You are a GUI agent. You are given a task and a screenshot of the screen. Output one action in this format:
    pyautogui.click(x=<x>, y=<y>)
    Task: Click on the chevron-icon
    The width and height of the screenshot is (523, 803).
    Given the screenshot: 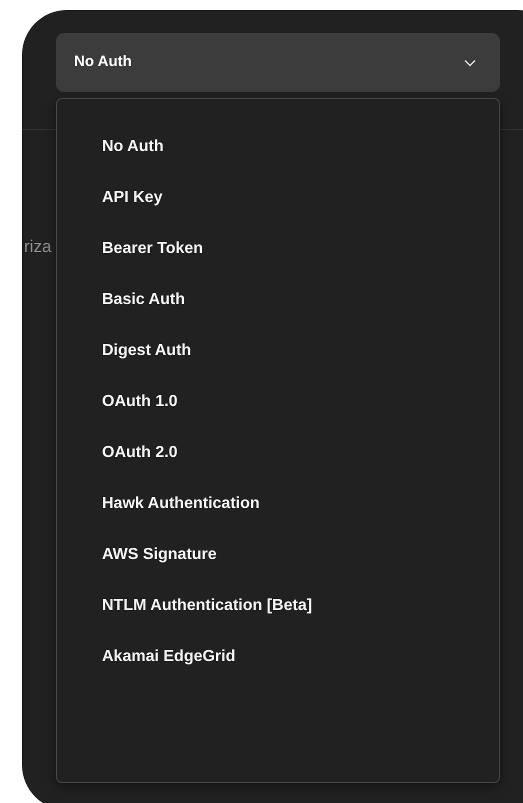 What is the action you would take?
    pyautogui.click(x=470, y=62)
    